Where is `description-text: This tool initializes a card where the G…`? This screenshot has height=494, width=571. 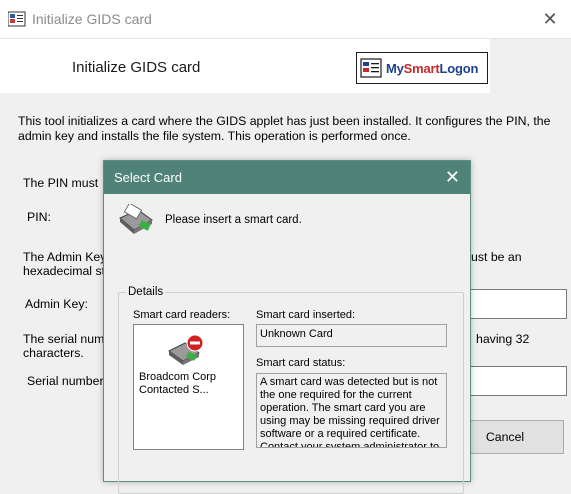
description-text: This tool initializes a card where the G… is located at coordinates (284, 128).